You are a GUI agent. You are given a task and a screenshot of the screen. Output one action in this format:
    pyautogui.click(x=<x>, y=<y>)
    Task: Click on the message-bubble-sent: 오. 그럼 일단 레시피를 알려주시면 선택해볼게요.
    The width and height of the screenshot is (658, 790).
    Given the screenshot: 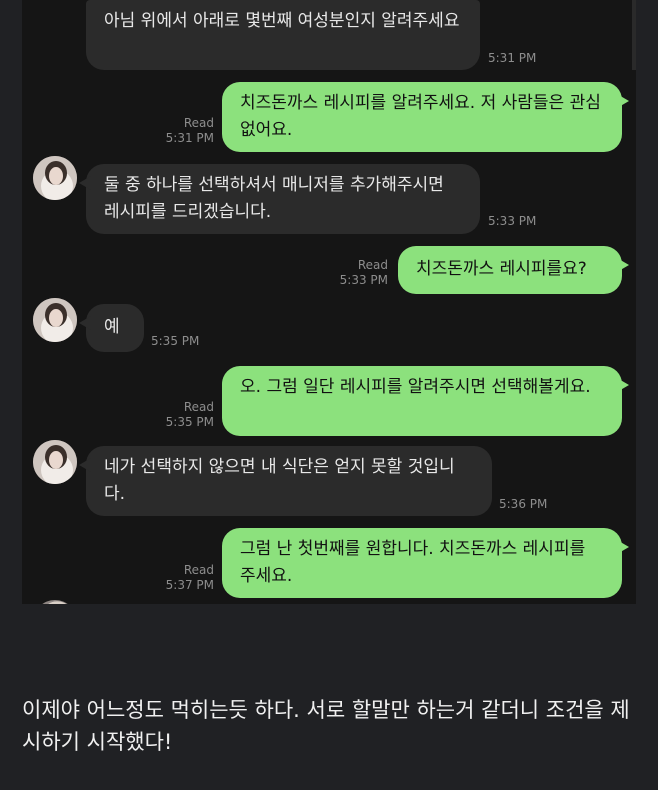 What is the action you would take?
    pyautogui.click(x=425, y=401)
    